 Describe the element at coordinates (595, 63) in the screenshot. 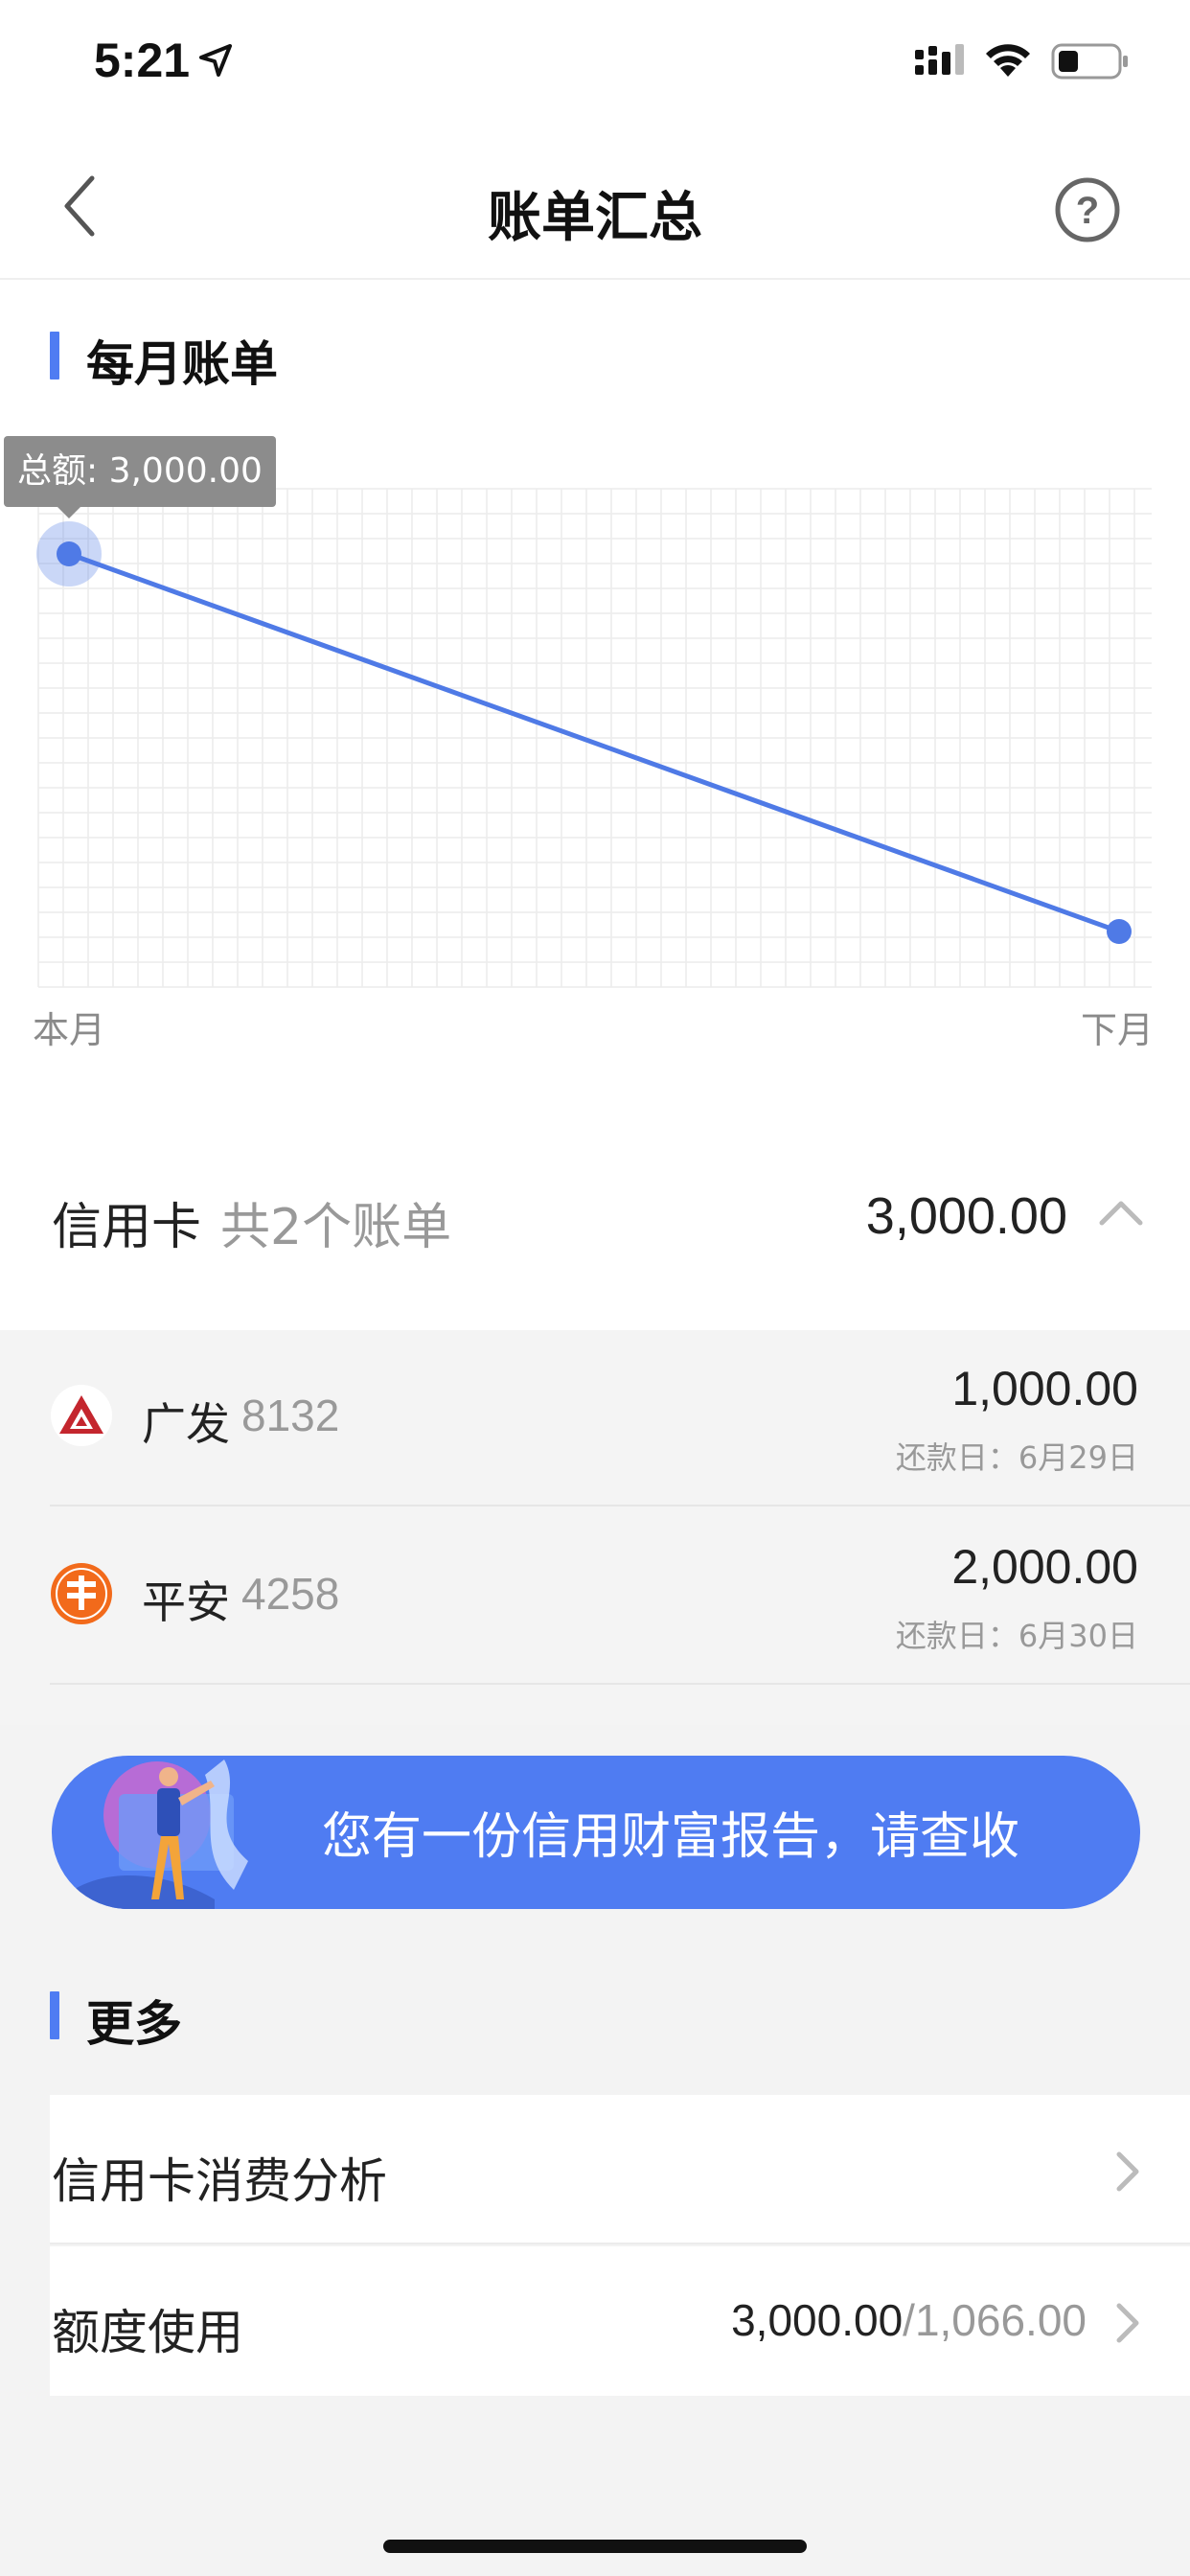

I see `status-bar: 5:21` at that location.